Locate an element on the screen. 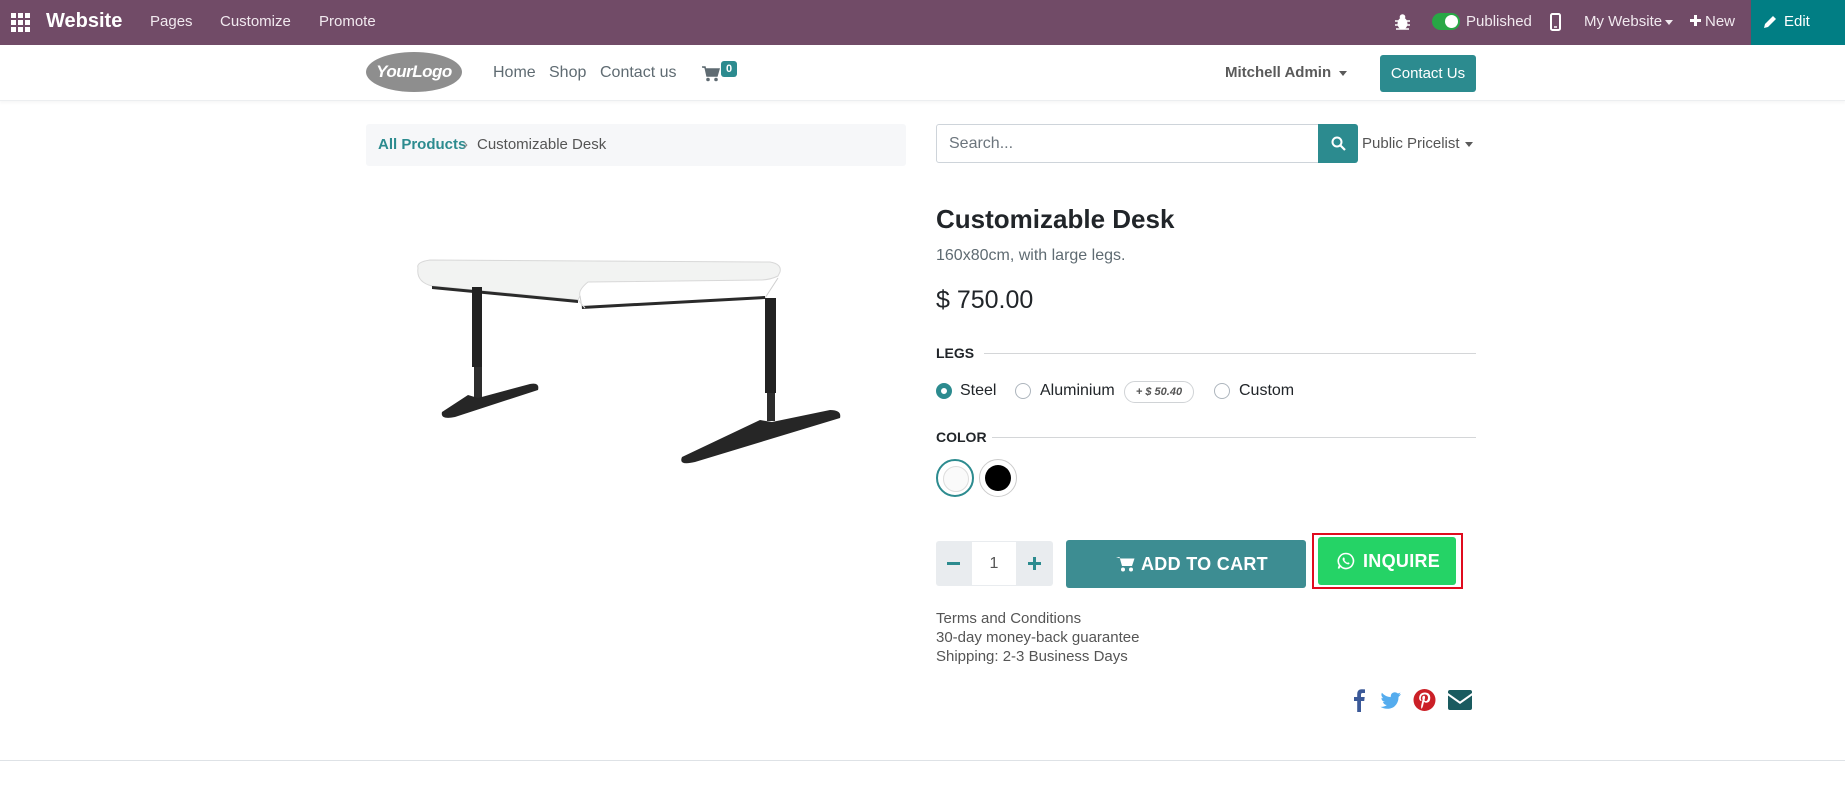 The width and height of the screenshot is (1845, 786). breadcrumb-current: Customizable Desk is located at coordinates (542, 144).